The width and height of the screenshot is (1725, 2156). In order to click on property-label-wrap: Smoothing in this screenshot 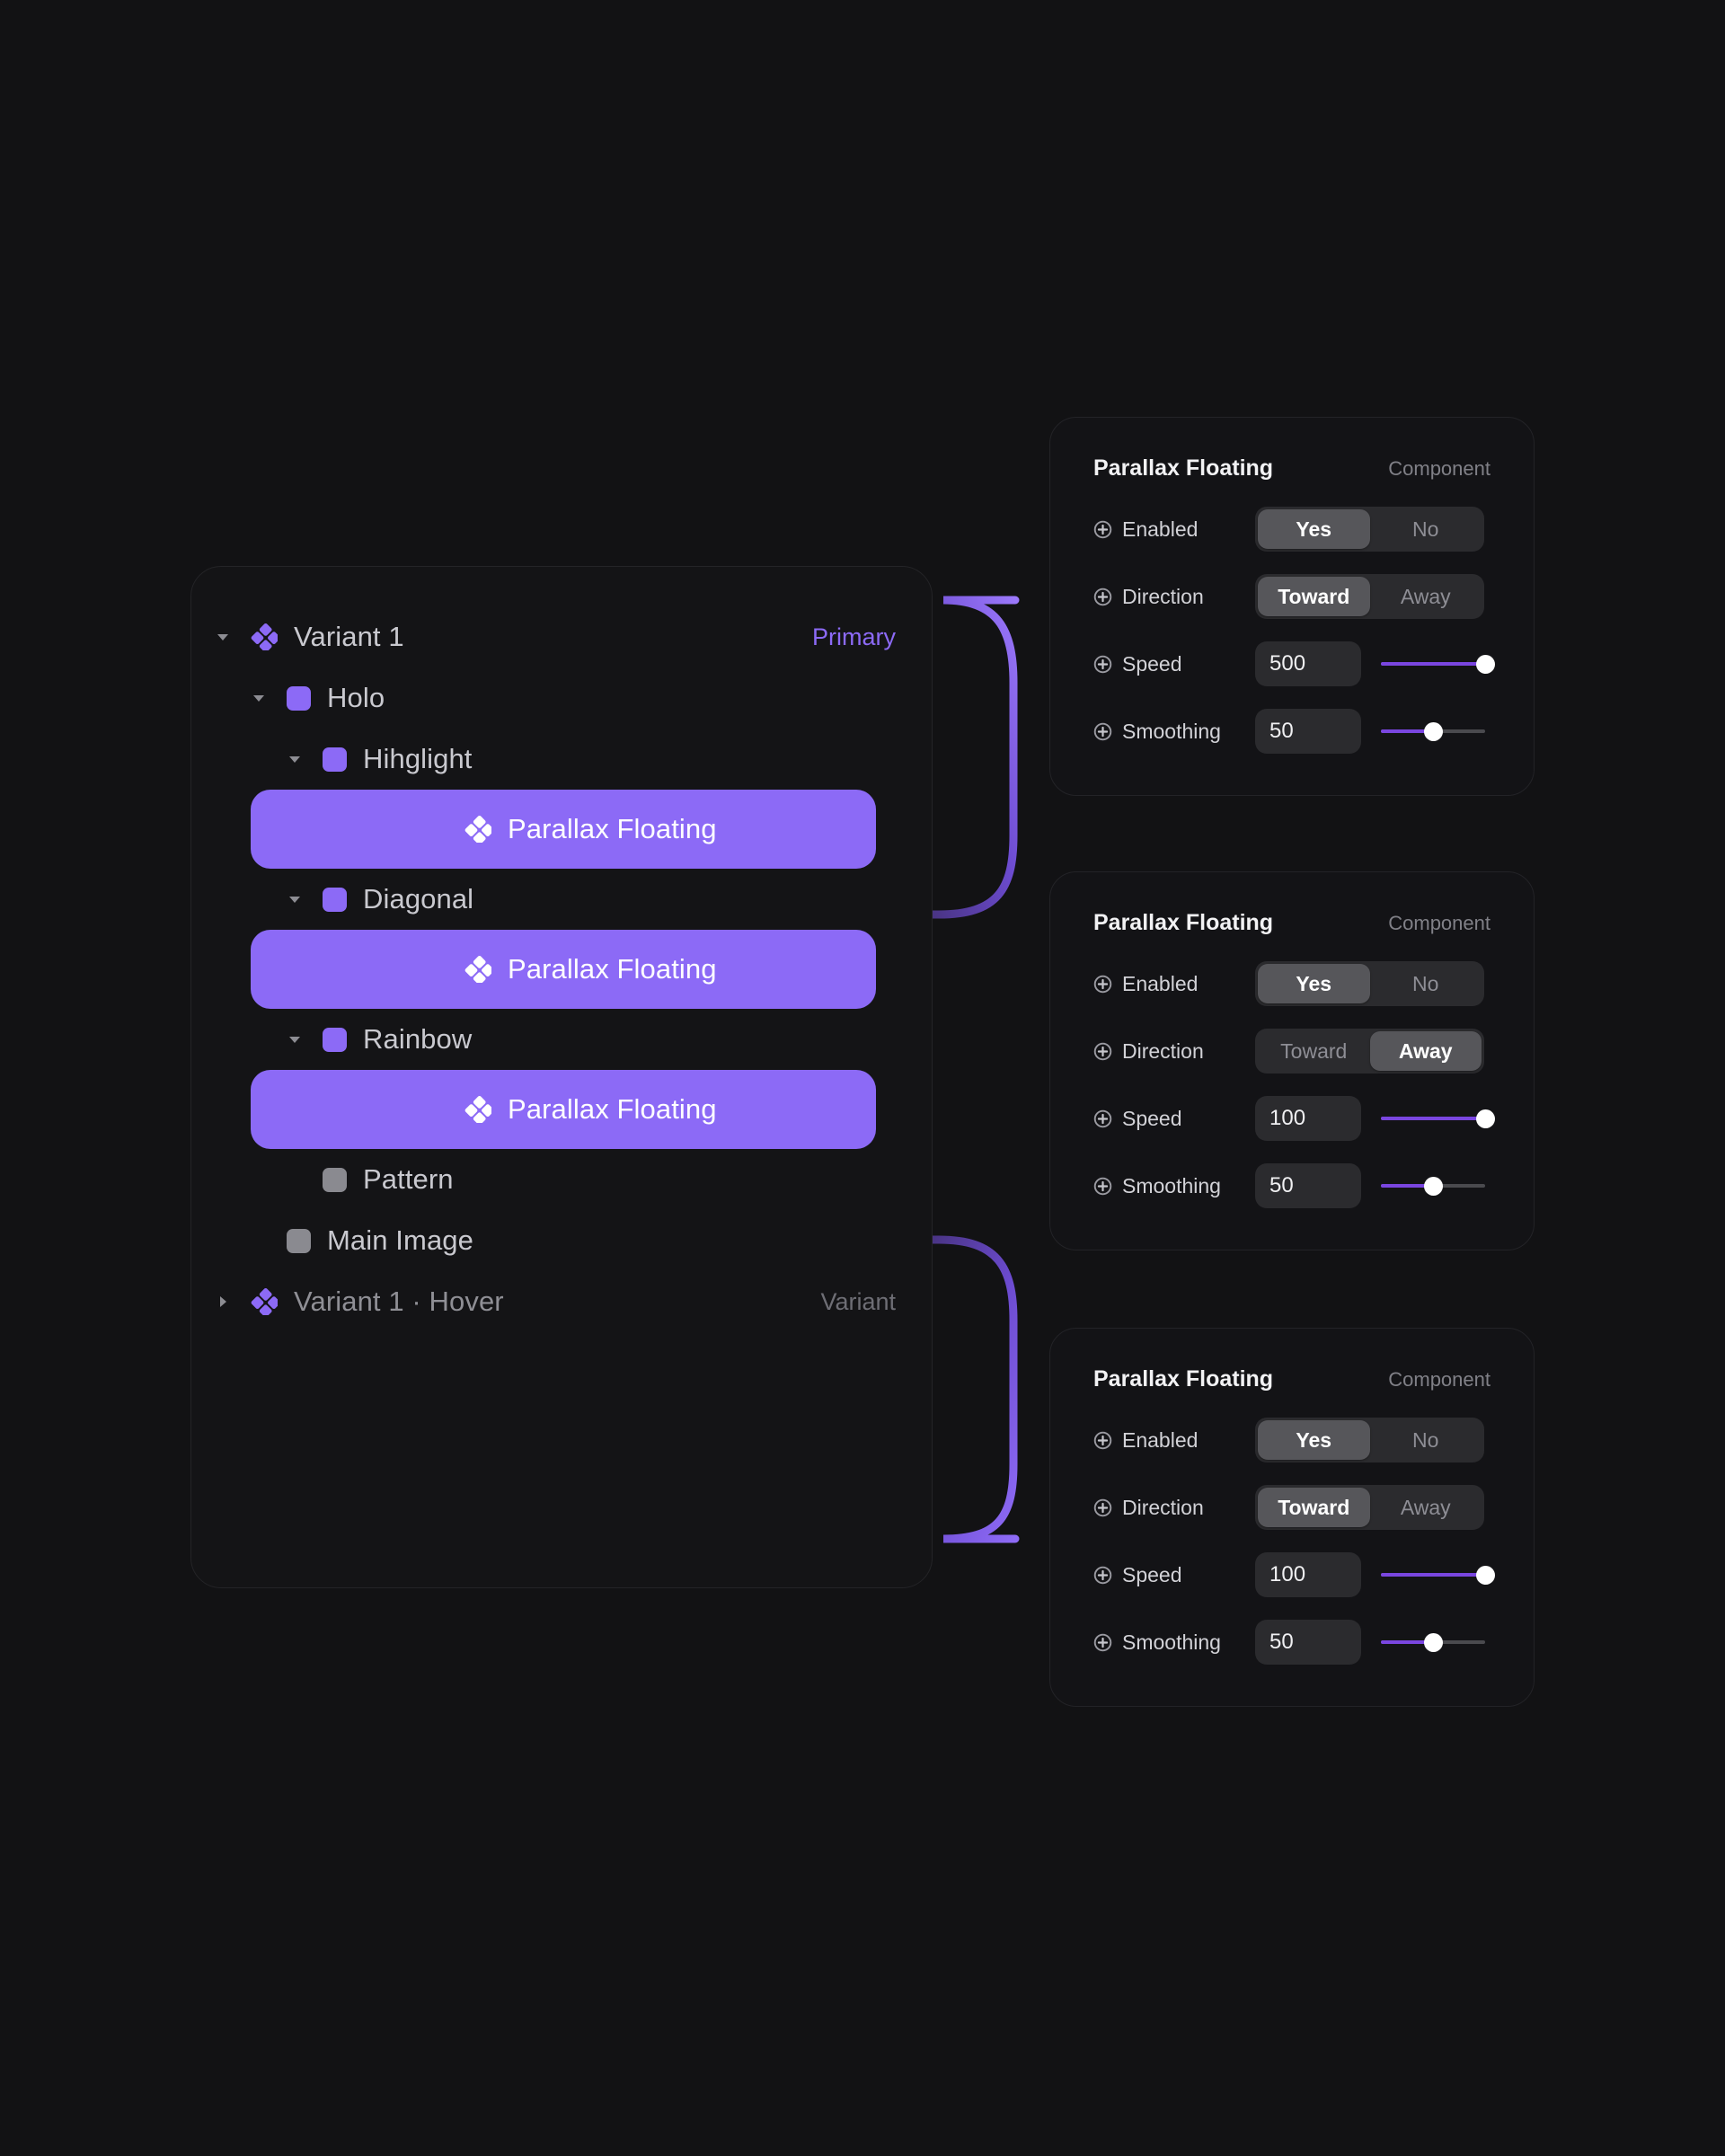, I will do `click(1174, 1643)`.